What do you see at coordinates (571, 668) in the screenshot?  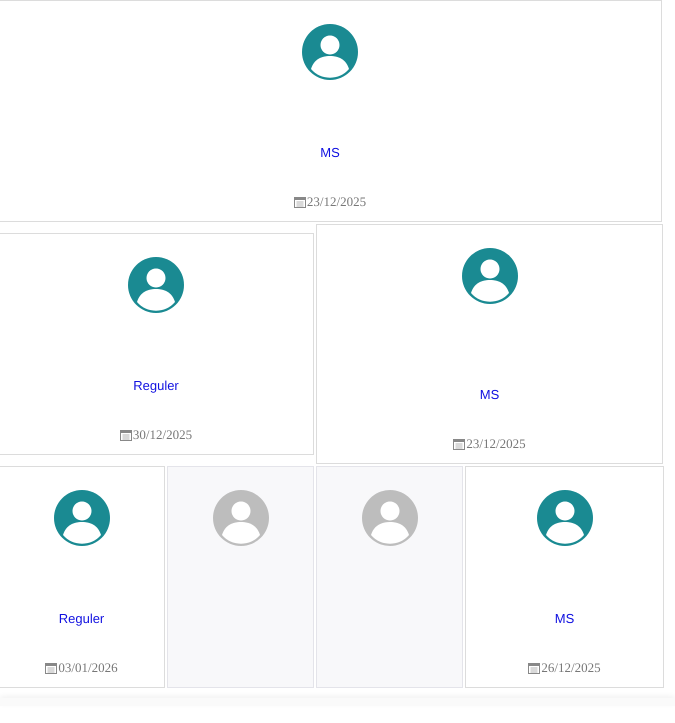 I see `date-text: 26/12/2025` at bounding box center [571, 668].